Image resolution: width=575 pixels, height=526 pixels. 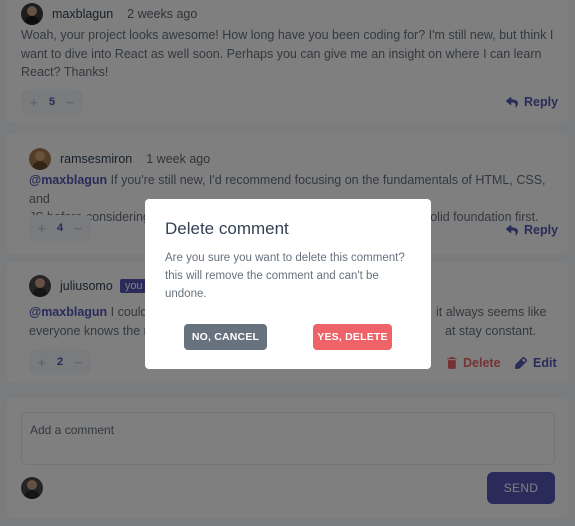 What do you see at coordinates (225, 337) in the screenshot?
I see `cancel-button: NO, CANCEL` at bounding box center [225, 337].